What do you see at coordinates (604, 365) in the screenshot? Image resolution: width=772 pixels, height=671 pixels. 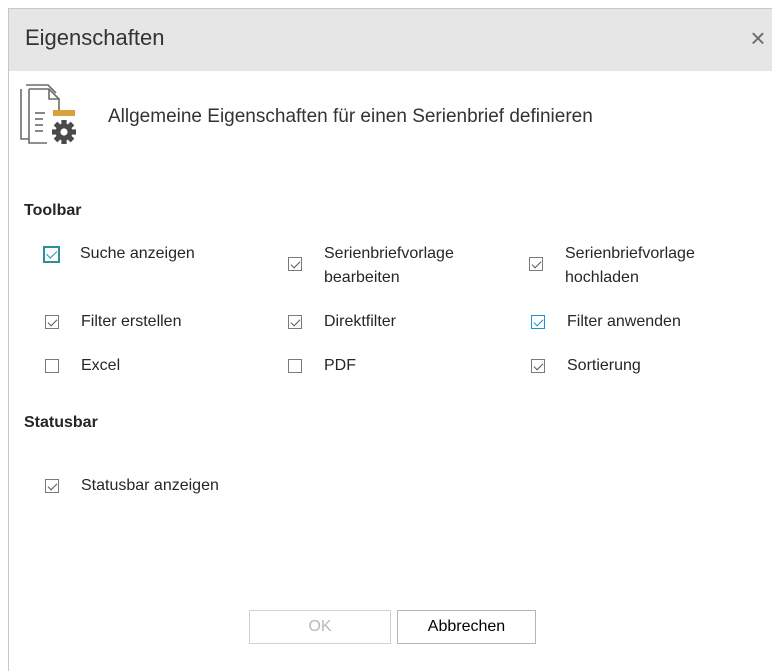 I see `option-label: Sortierung` at bounding box center [604, 365].